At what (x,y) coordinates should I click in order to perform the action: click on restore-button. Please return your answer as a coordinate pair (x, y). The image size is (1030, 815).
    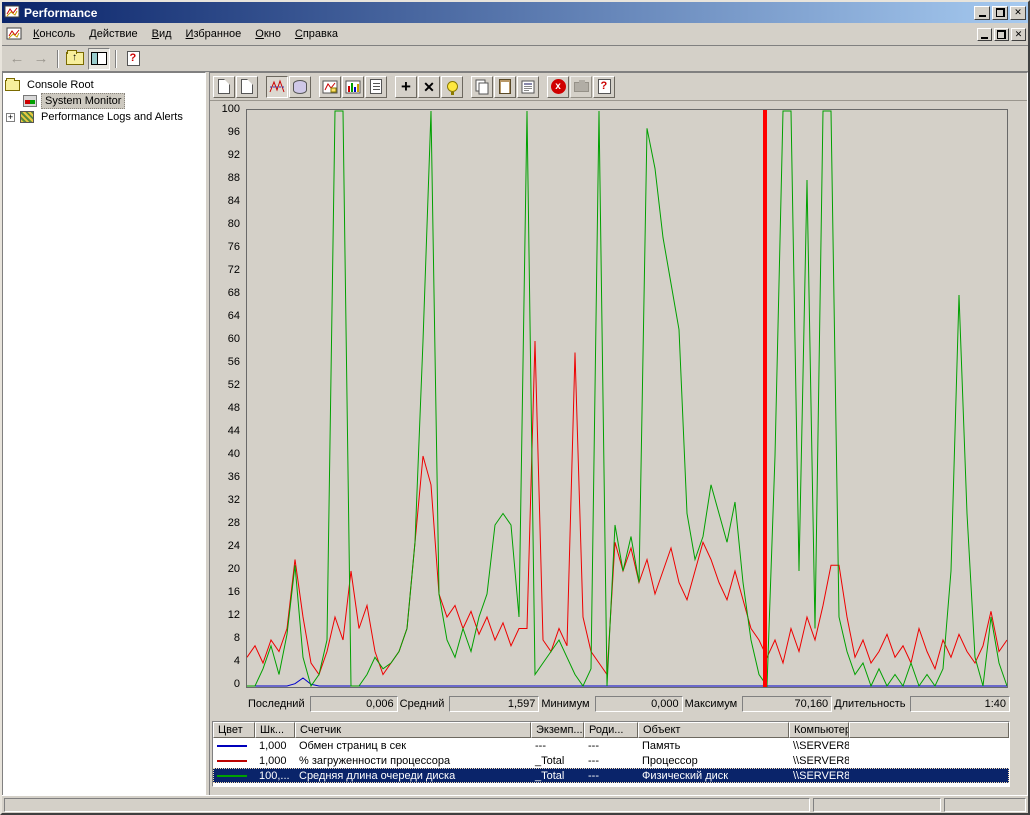
    Looking at the image, I should click on (1000, 12).